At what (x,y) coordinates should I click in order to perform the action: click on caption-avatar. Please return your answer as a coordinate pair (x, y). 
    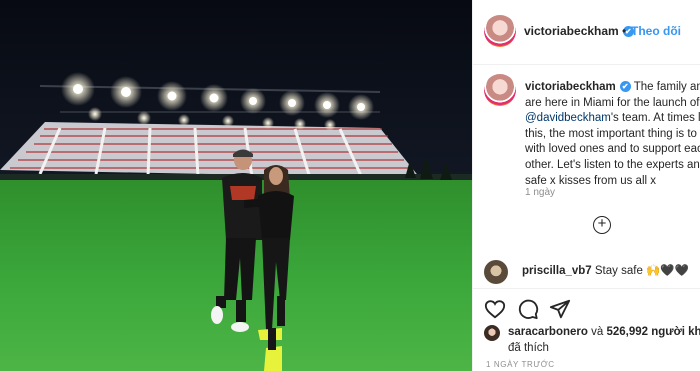
    Looking at the image, I should click on (500, 90).